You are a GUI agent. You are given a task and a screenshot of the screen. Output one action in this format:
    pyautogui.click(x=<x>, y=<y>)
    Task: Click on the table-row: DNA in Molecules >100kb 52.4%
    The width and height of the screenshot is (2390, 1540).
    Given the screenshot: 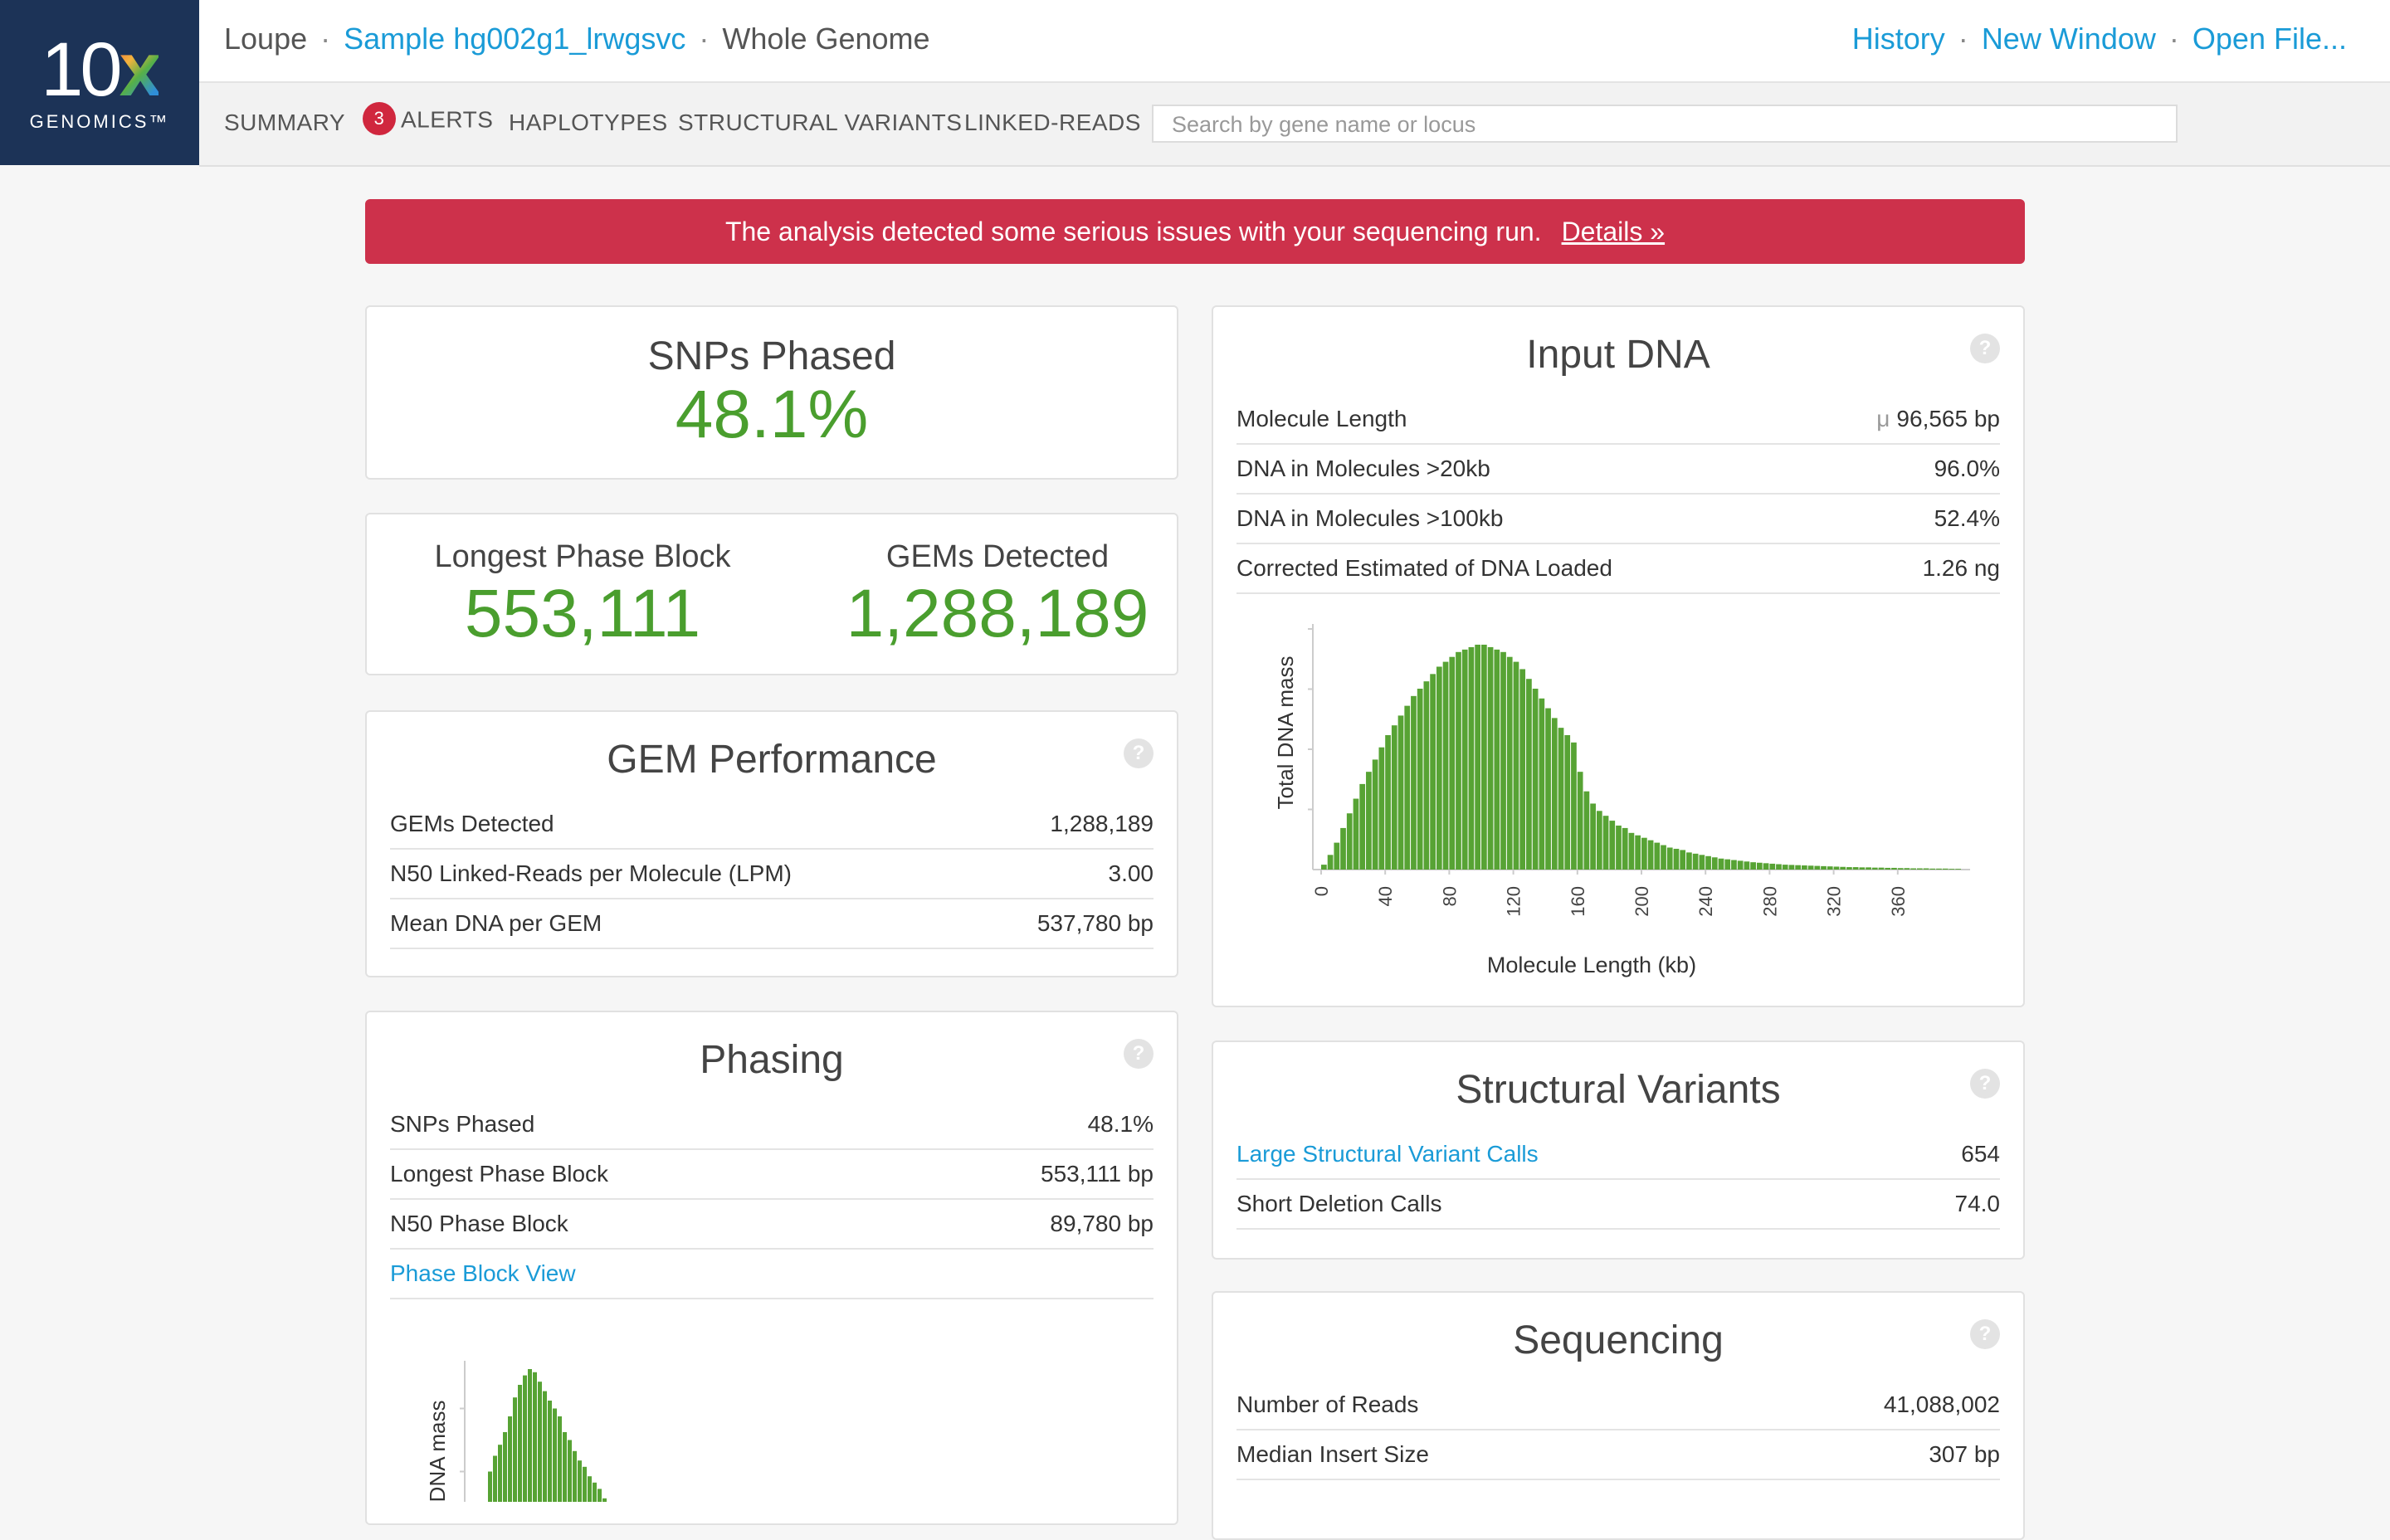 What is the action you would take?
    pyautogui.click(x=1618, y=519)
    